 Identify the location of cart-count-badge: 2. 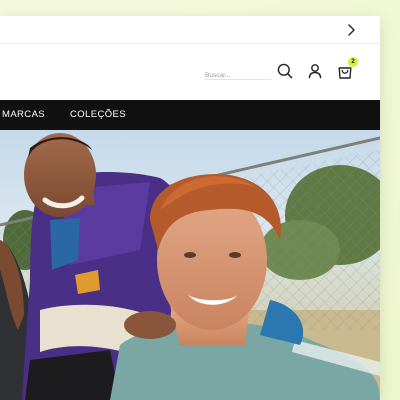
(353, 62).